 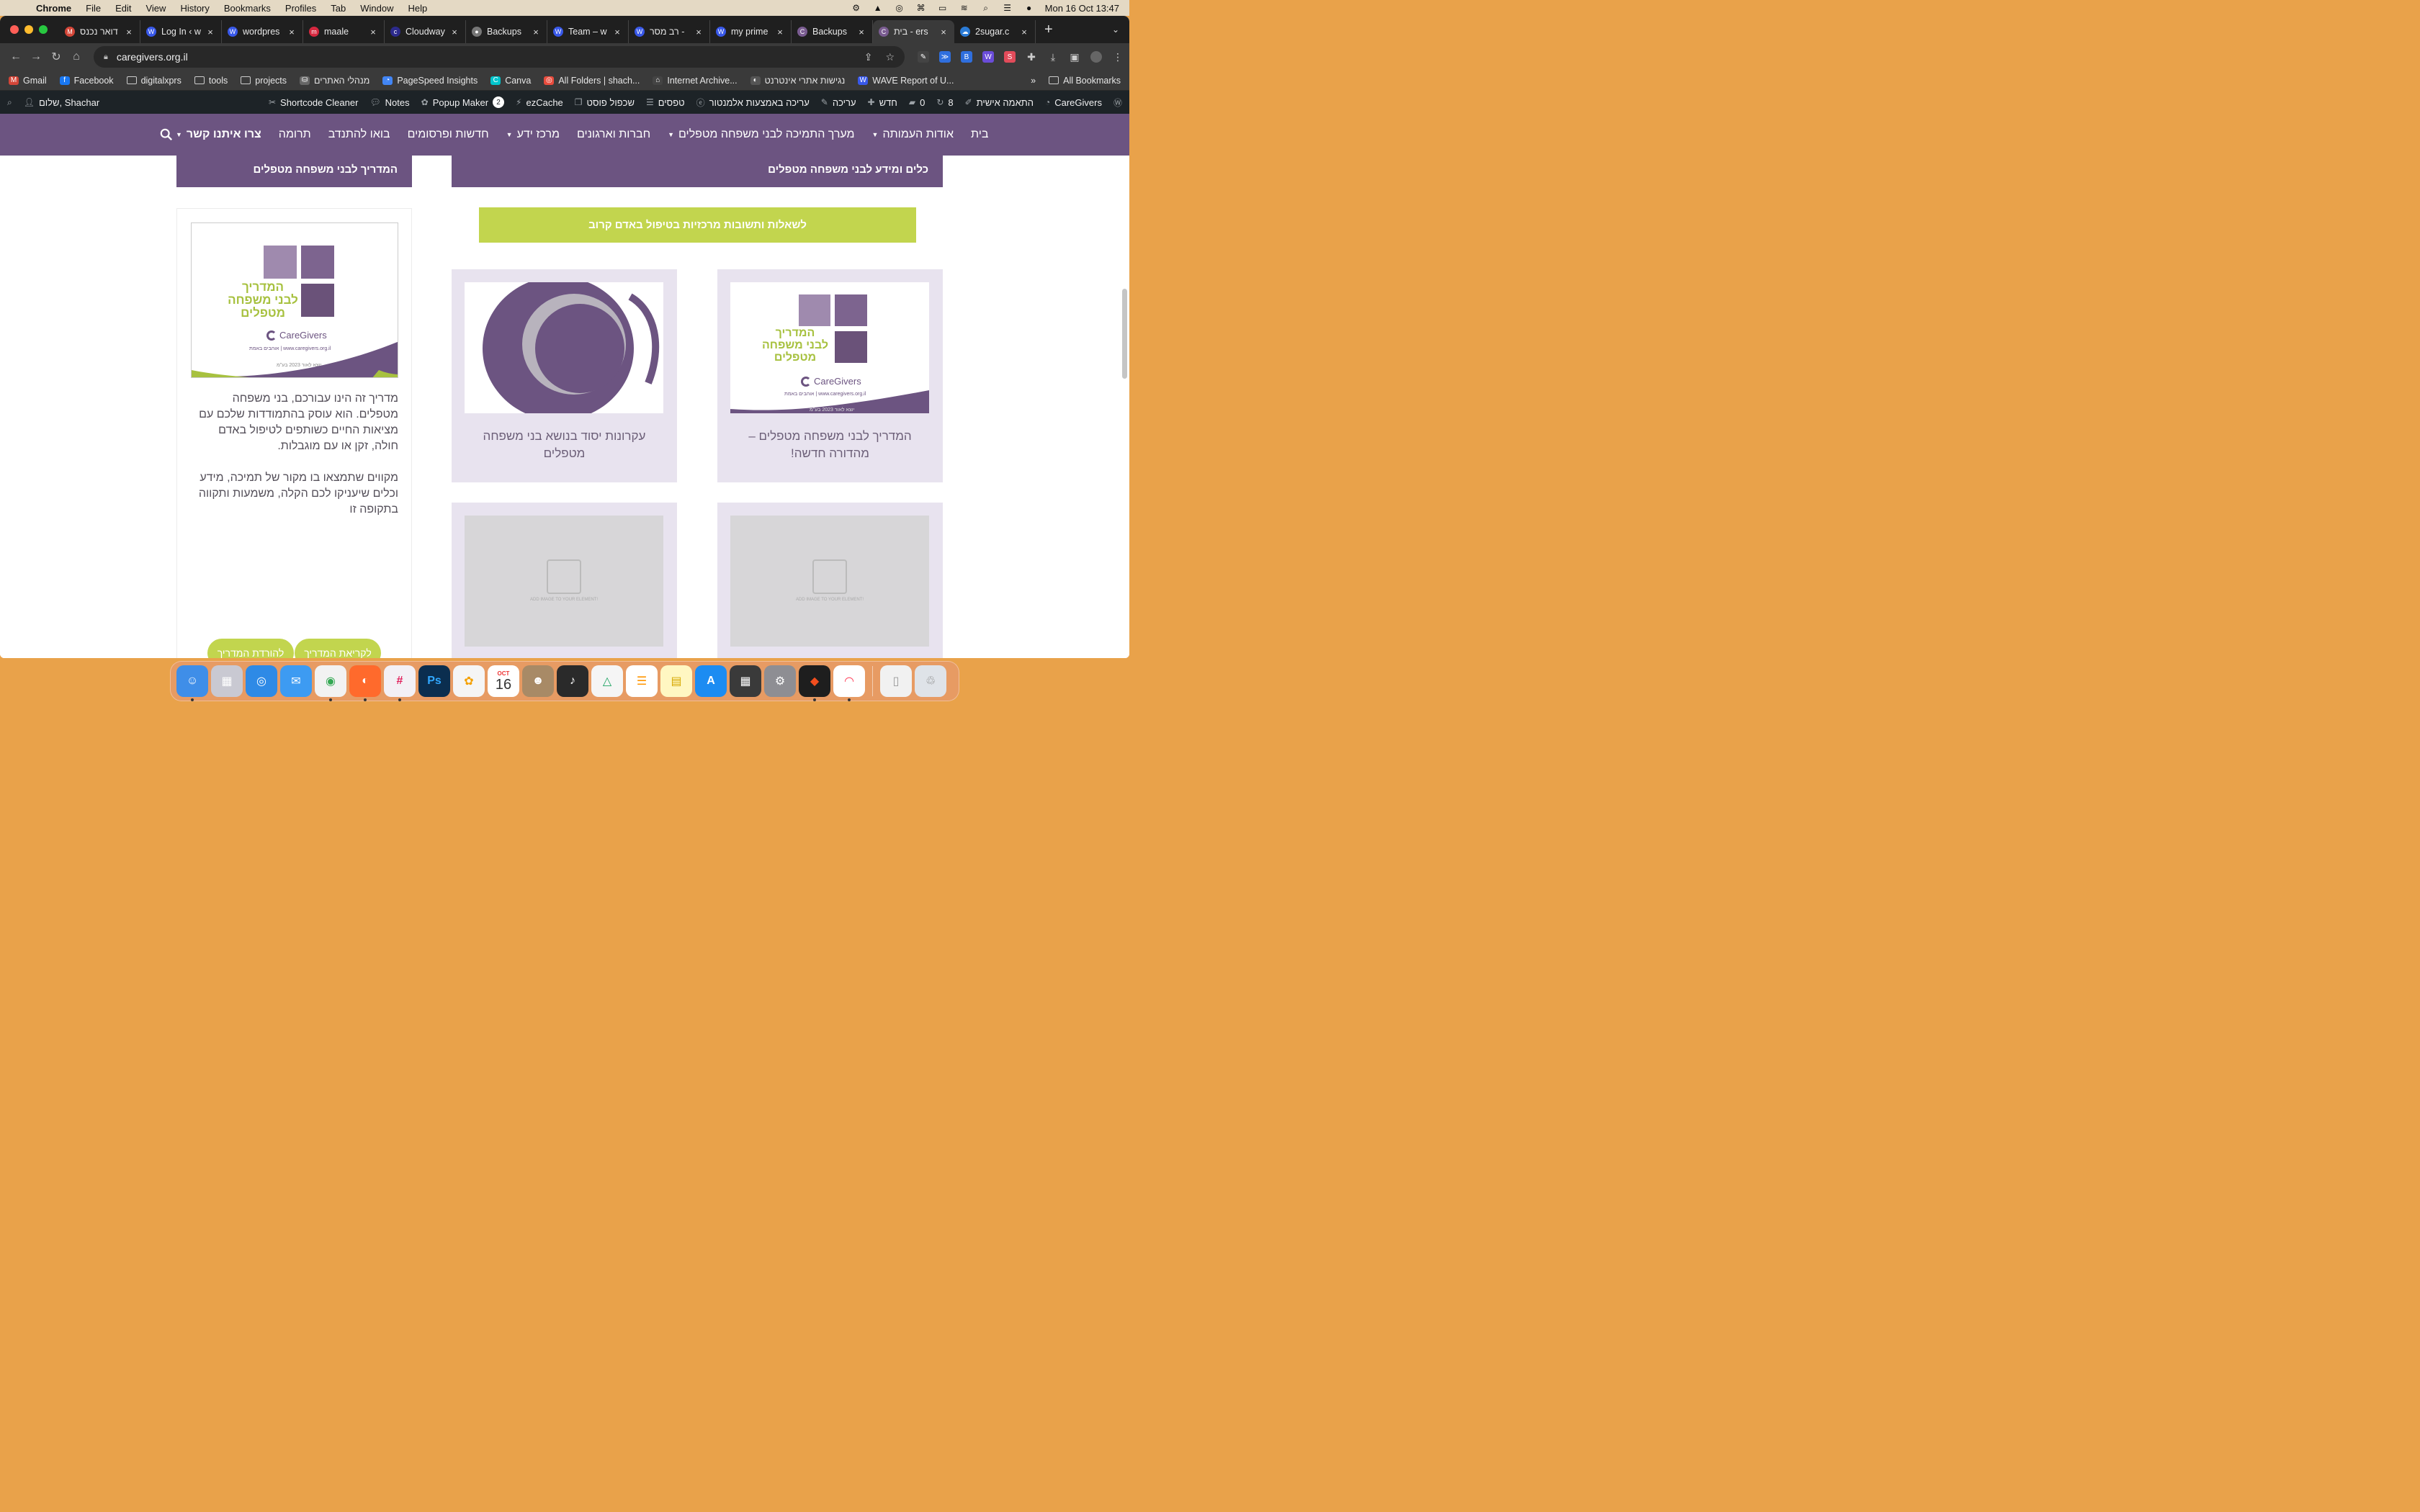 I want to click on admin-account: 👤︎ שלום, Shachar, so click(x=61, y=102).